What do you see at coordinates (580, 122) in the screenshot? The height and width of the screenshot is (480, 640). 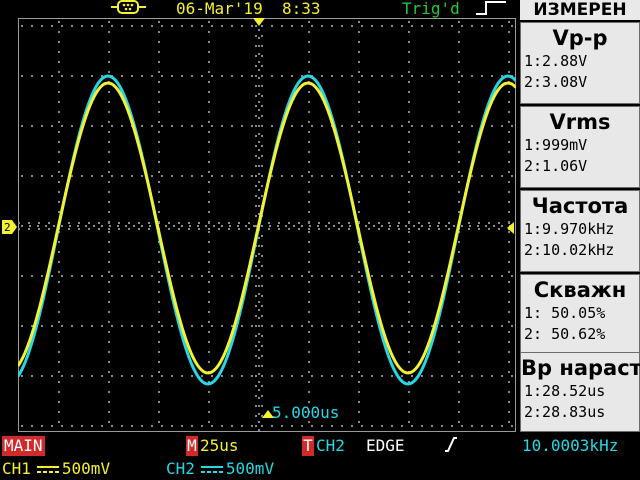 I see `measure-label: Vrms` at bounding box center [580, 122].